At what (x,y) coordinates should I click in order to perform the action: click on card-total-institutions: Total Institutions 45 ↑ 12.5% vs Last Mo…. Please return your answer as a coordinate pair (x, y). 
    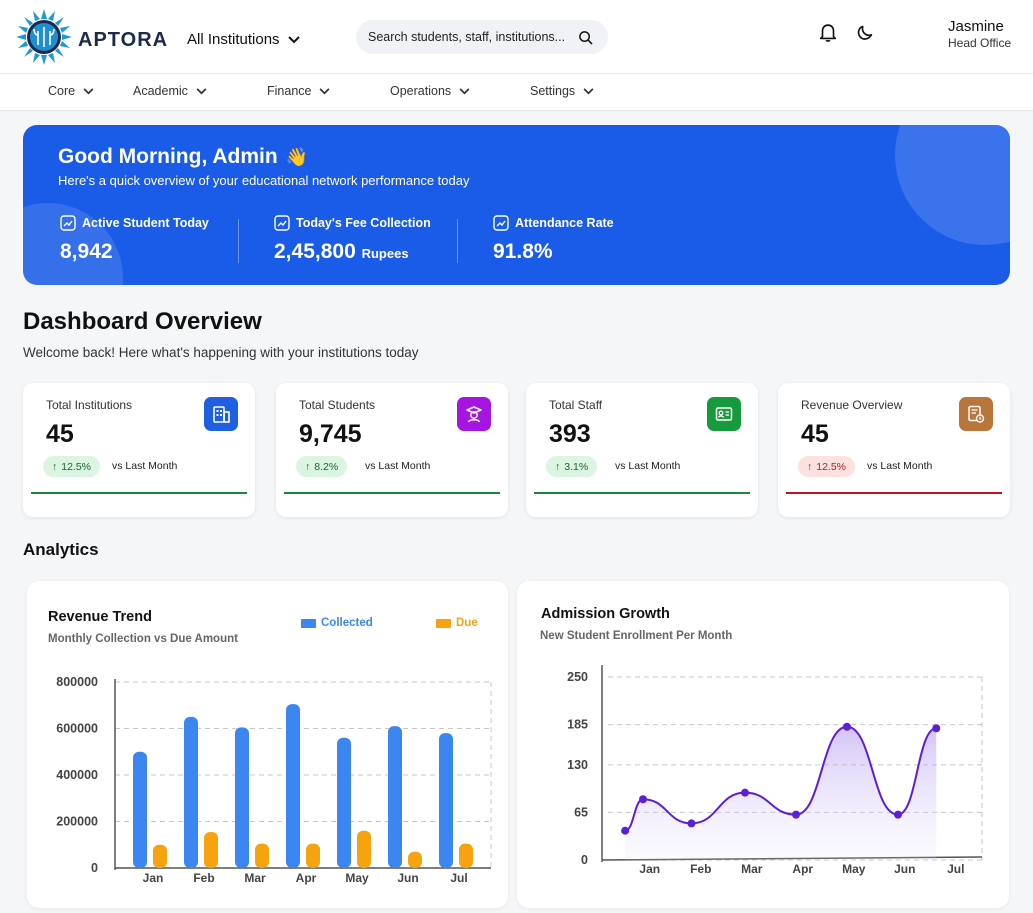
    Looking at the image, I should click on (139, 450).